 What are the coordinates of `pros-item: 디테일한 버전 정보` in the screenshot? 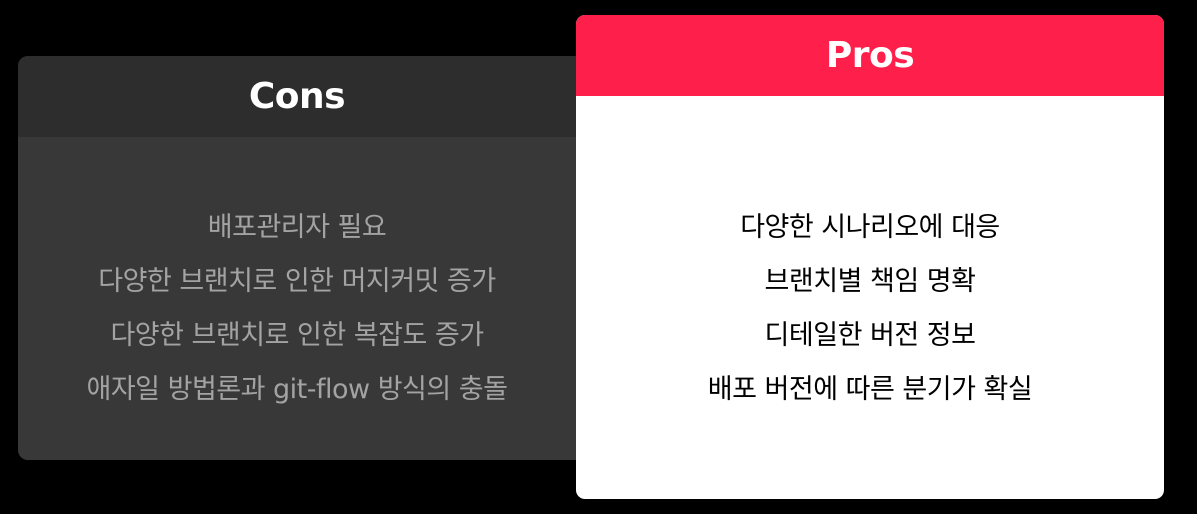 It's located at (870, 335).